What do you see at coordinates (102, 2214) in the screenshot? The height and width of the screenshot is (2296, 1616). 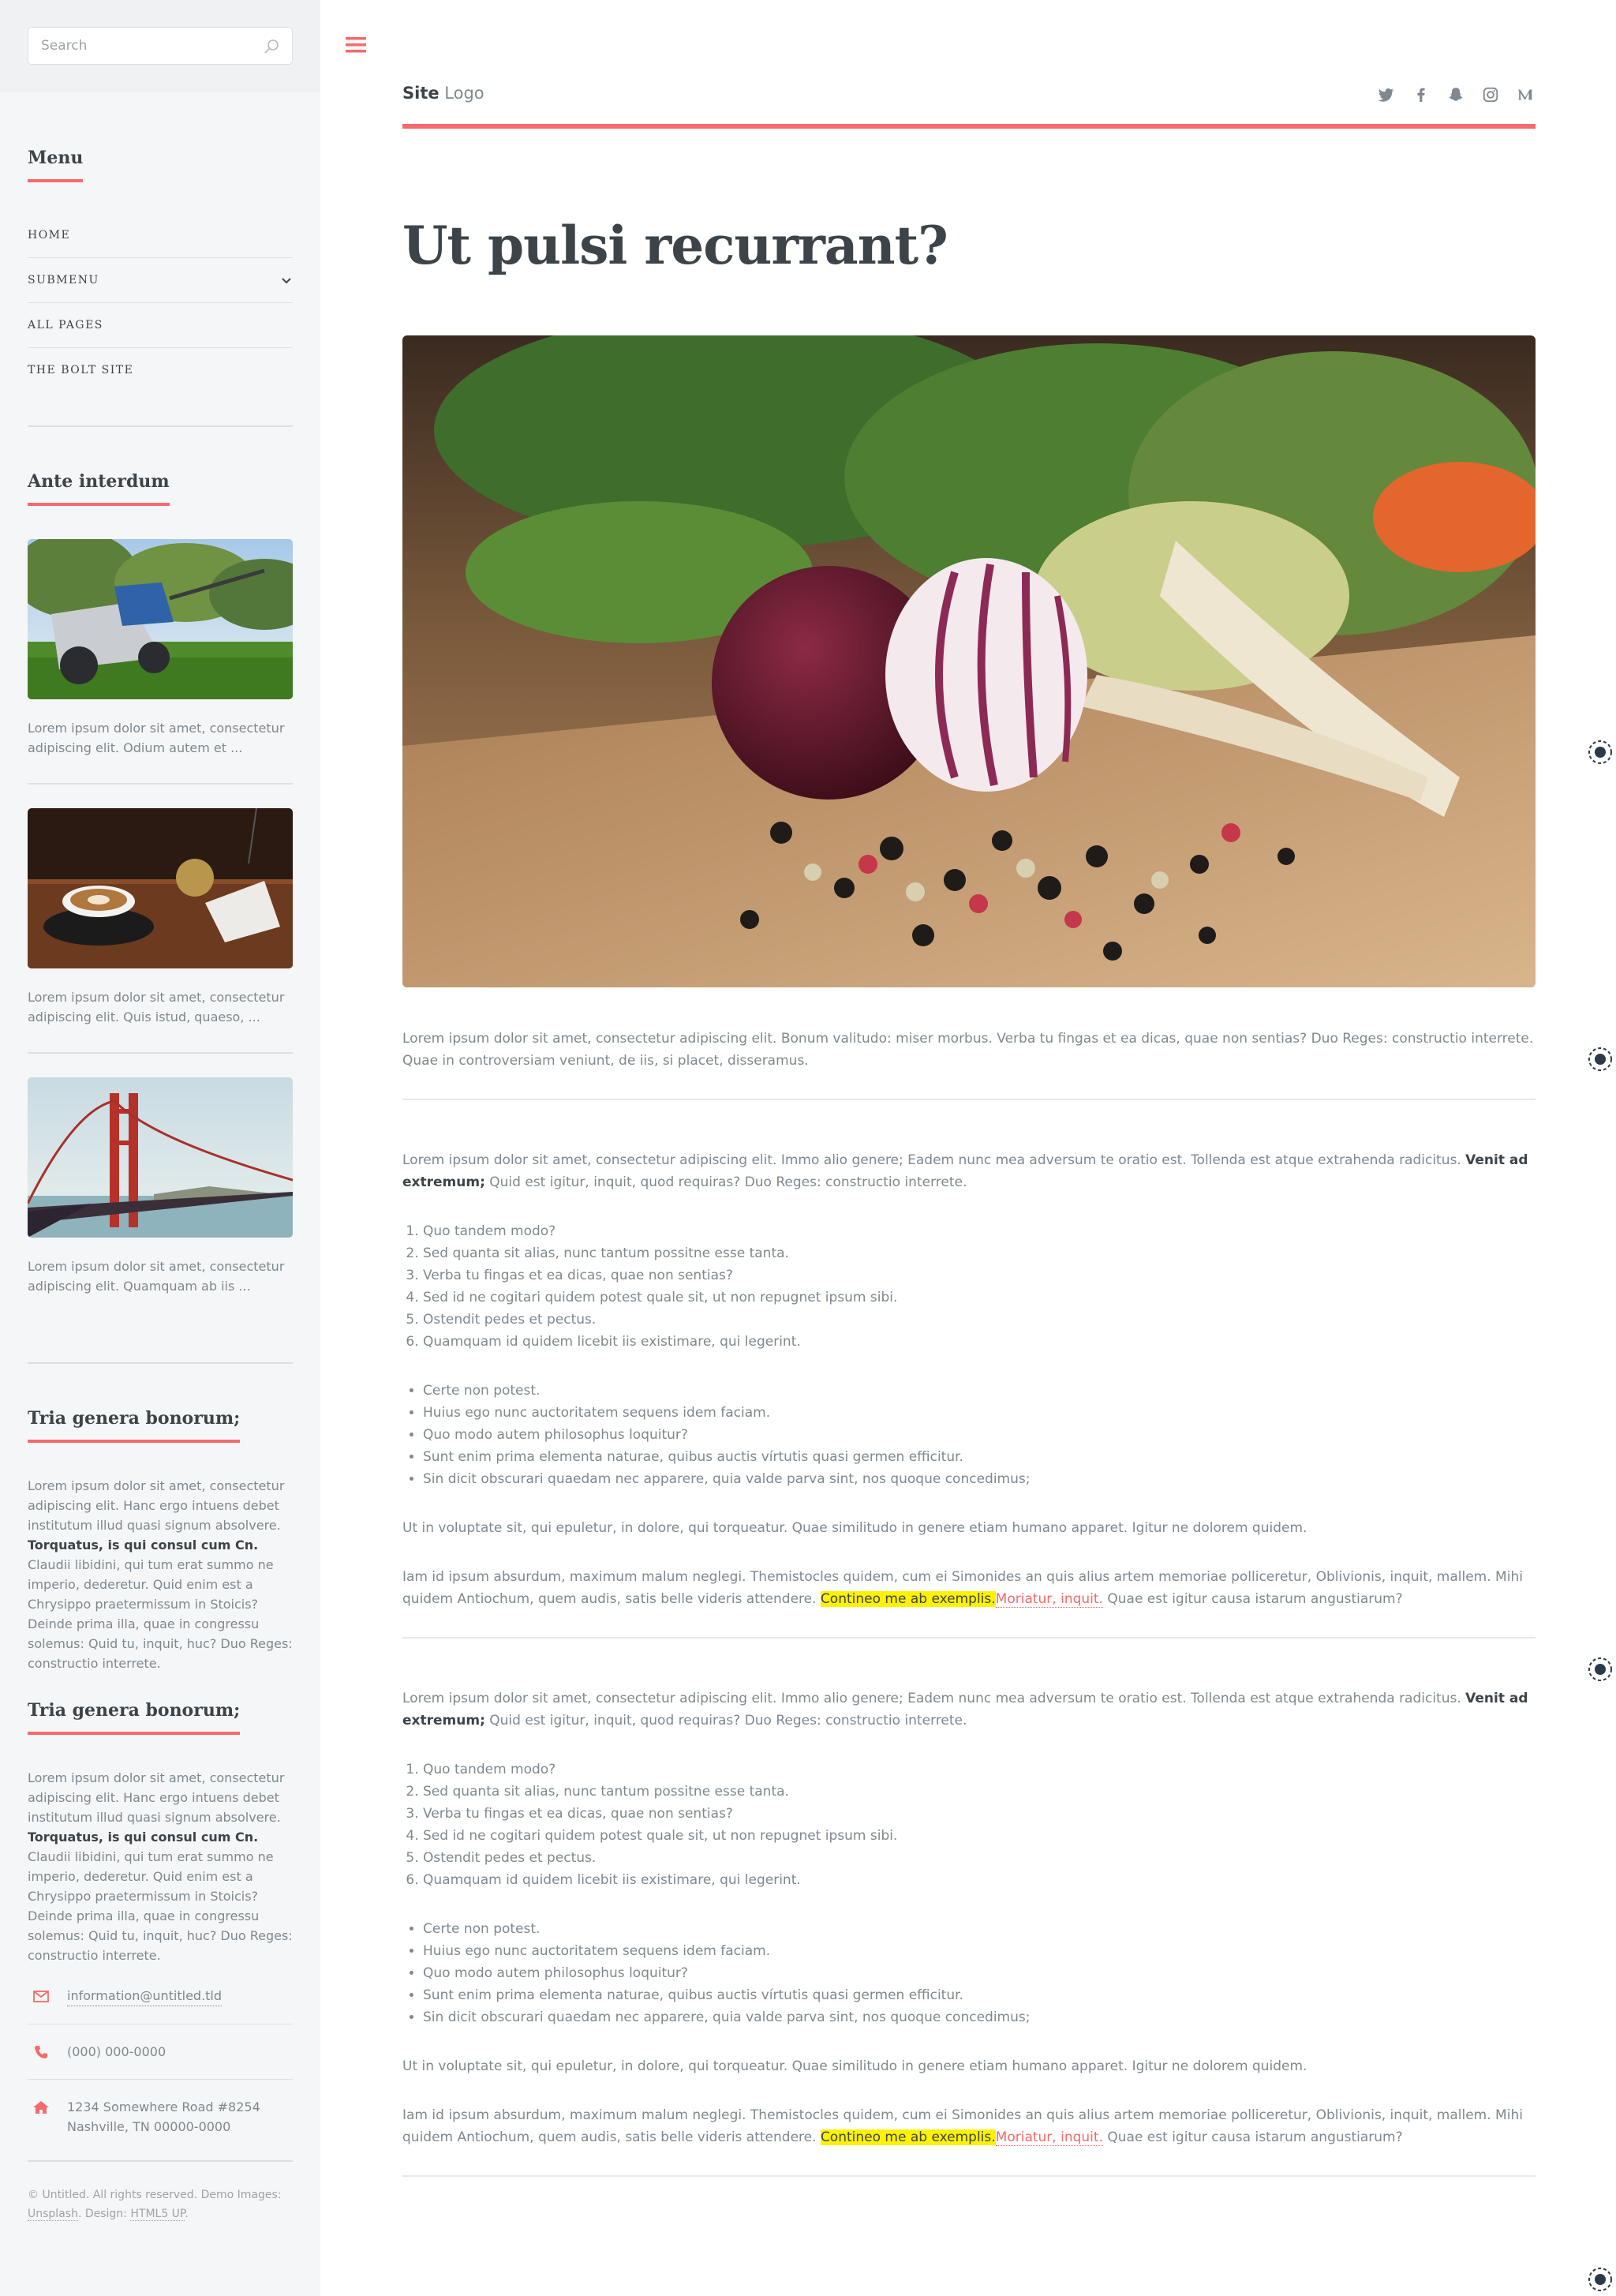 I see `design-label: . Design:` at bounding box center [102, 2214].